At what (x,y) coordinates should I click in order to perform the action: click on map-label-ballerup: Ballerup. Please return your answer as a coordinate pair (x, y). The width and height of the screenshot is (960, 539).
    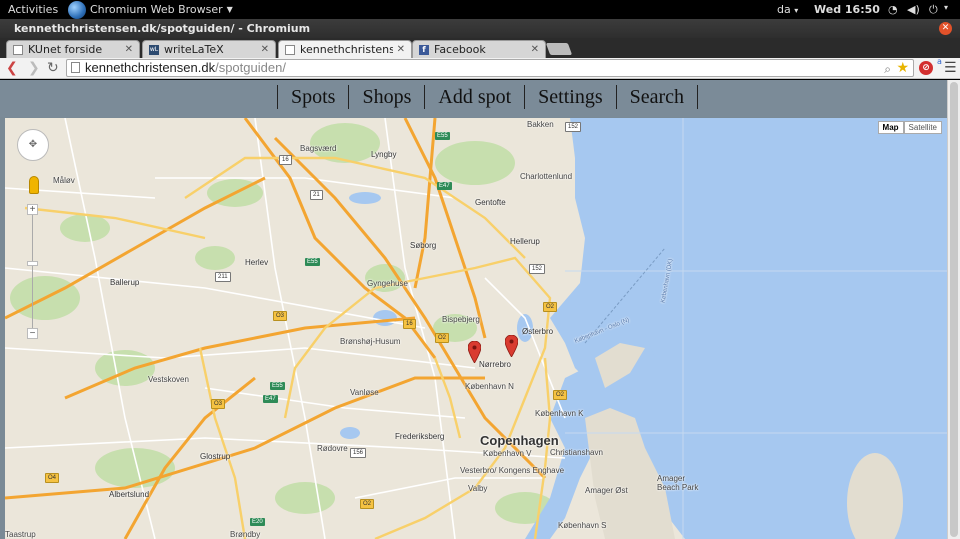
    Looking at the image, I should click on (125, 282).